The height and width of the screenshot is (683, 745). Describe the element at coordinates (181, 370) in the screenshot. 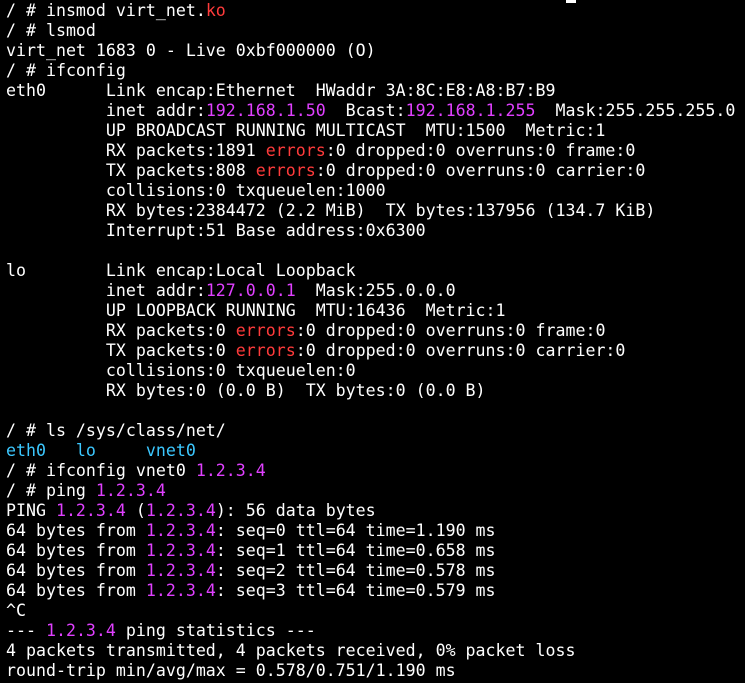

I see `terminal-text: collisions:0 txqueuelen:0` at that location.